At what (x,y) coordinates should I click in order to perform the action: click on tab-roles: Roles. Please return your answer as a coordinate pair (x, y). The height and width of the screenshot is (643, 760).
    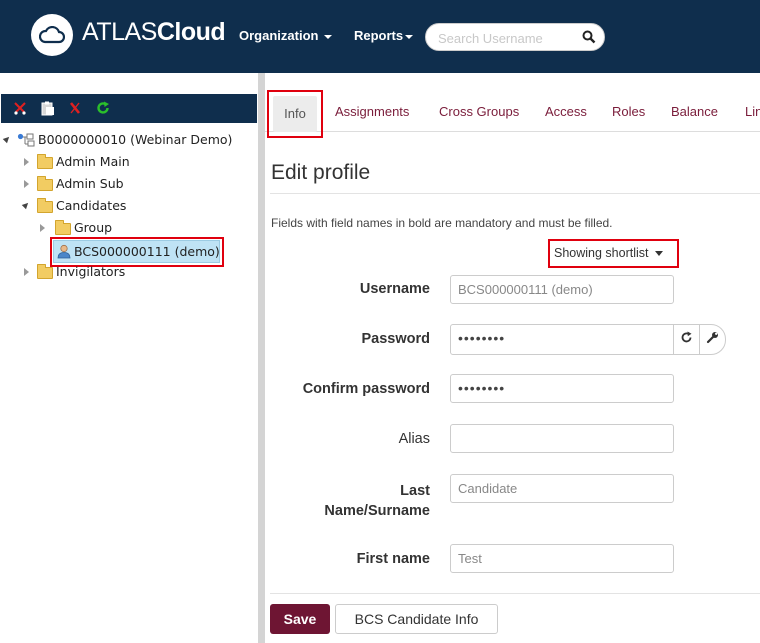
    Looking at the image, I should click on (628, 111).